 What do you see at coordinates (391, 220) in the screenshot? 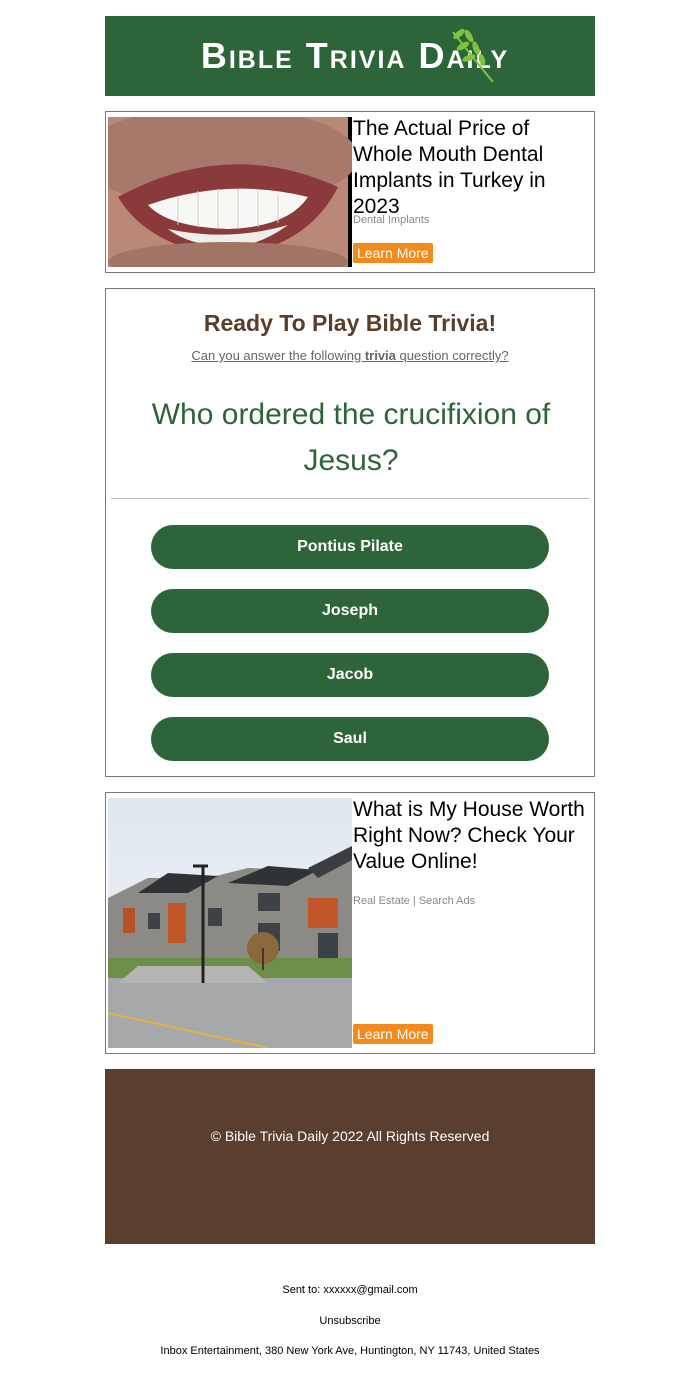
I see `ad-category: Dental Implants` at bounding box center [391, 220].